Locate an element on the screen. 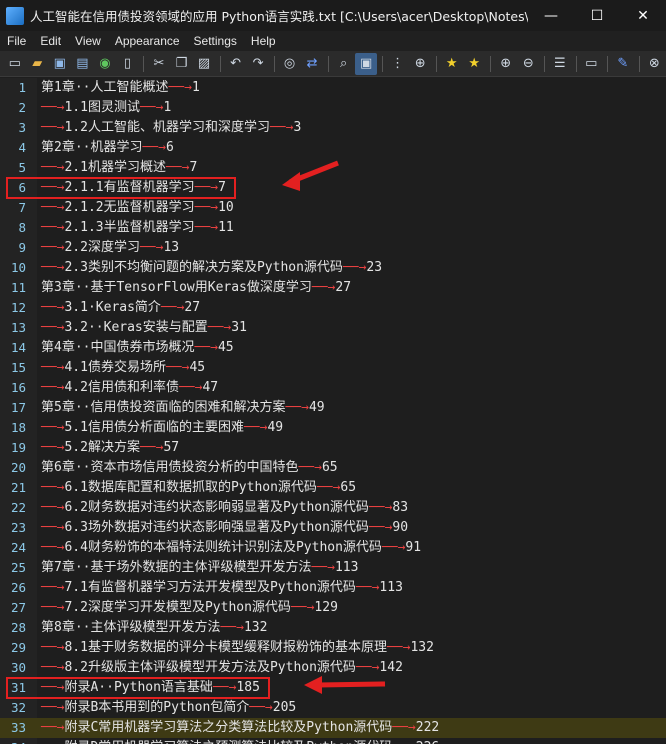 The height and width of the screenshot is (744, 666). editor-line: 6 ──→2.1.1有监督机器学习──→7 is located at coordinates (333, 188).